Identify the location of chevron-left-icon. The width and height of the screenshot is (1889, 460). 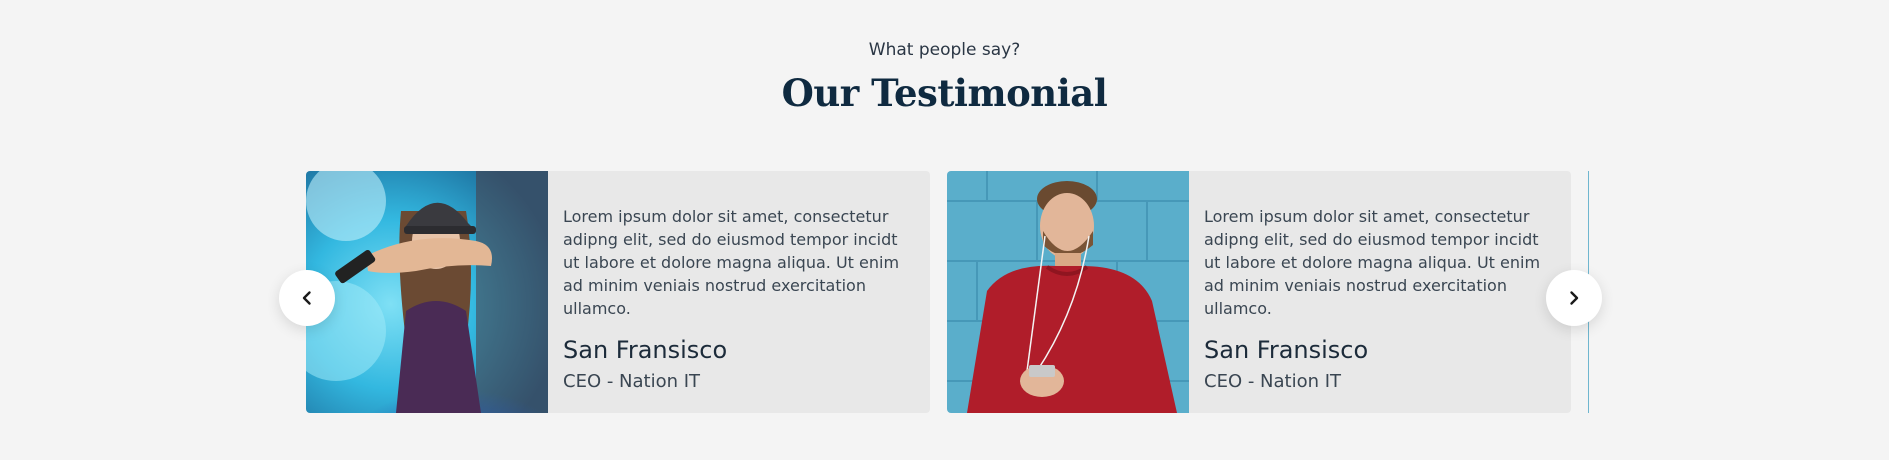
(306, 298).